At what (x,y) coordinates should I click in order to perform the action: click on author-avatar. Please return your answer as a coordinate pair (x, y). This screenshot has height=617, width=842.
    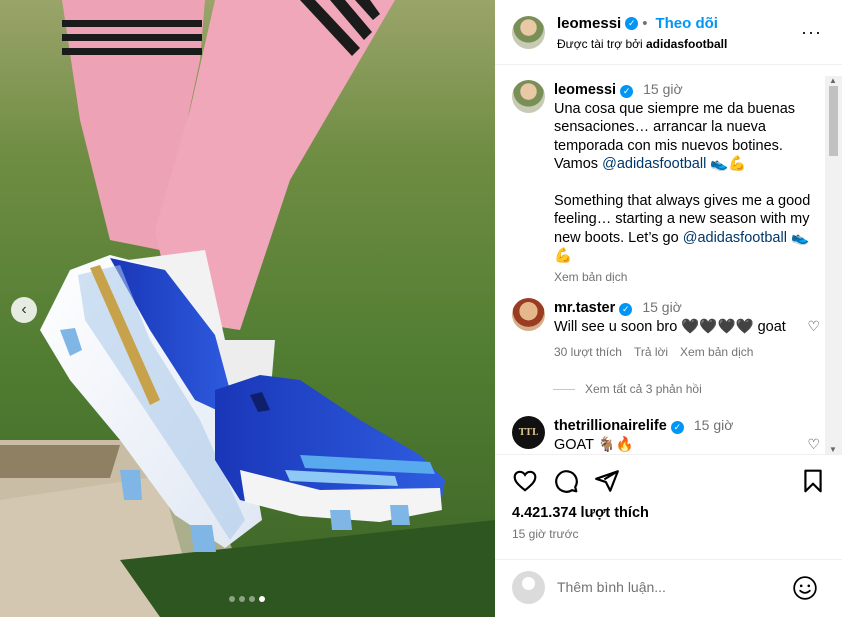
    Looking at the image, I should click on (528, 32).